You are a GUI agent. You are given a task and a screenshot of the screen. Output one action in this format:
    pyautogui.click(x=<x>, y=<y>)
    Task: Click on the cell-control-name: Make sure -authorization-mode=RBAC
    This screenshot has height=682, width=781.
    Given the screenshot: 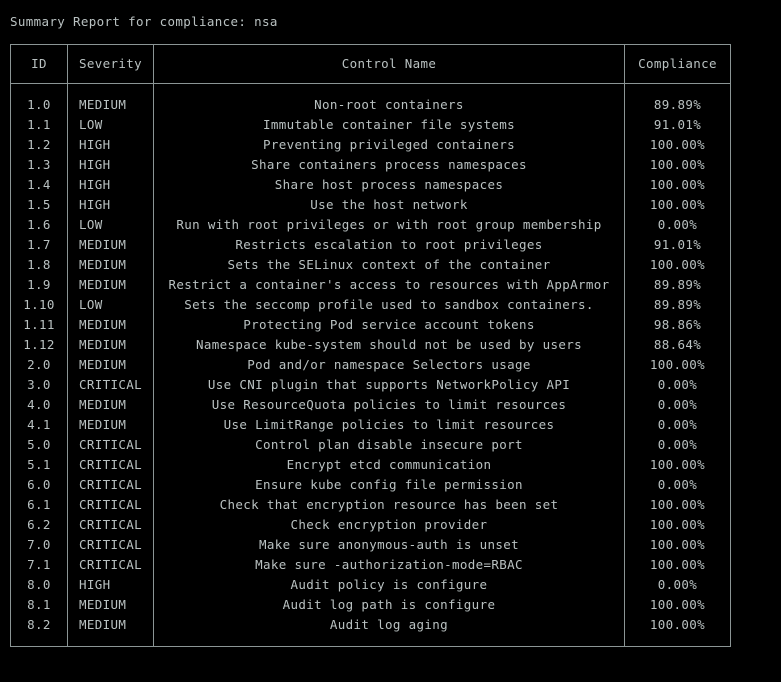 What is the action you would take?
    pyautogui.click(x=389, y=565)
    